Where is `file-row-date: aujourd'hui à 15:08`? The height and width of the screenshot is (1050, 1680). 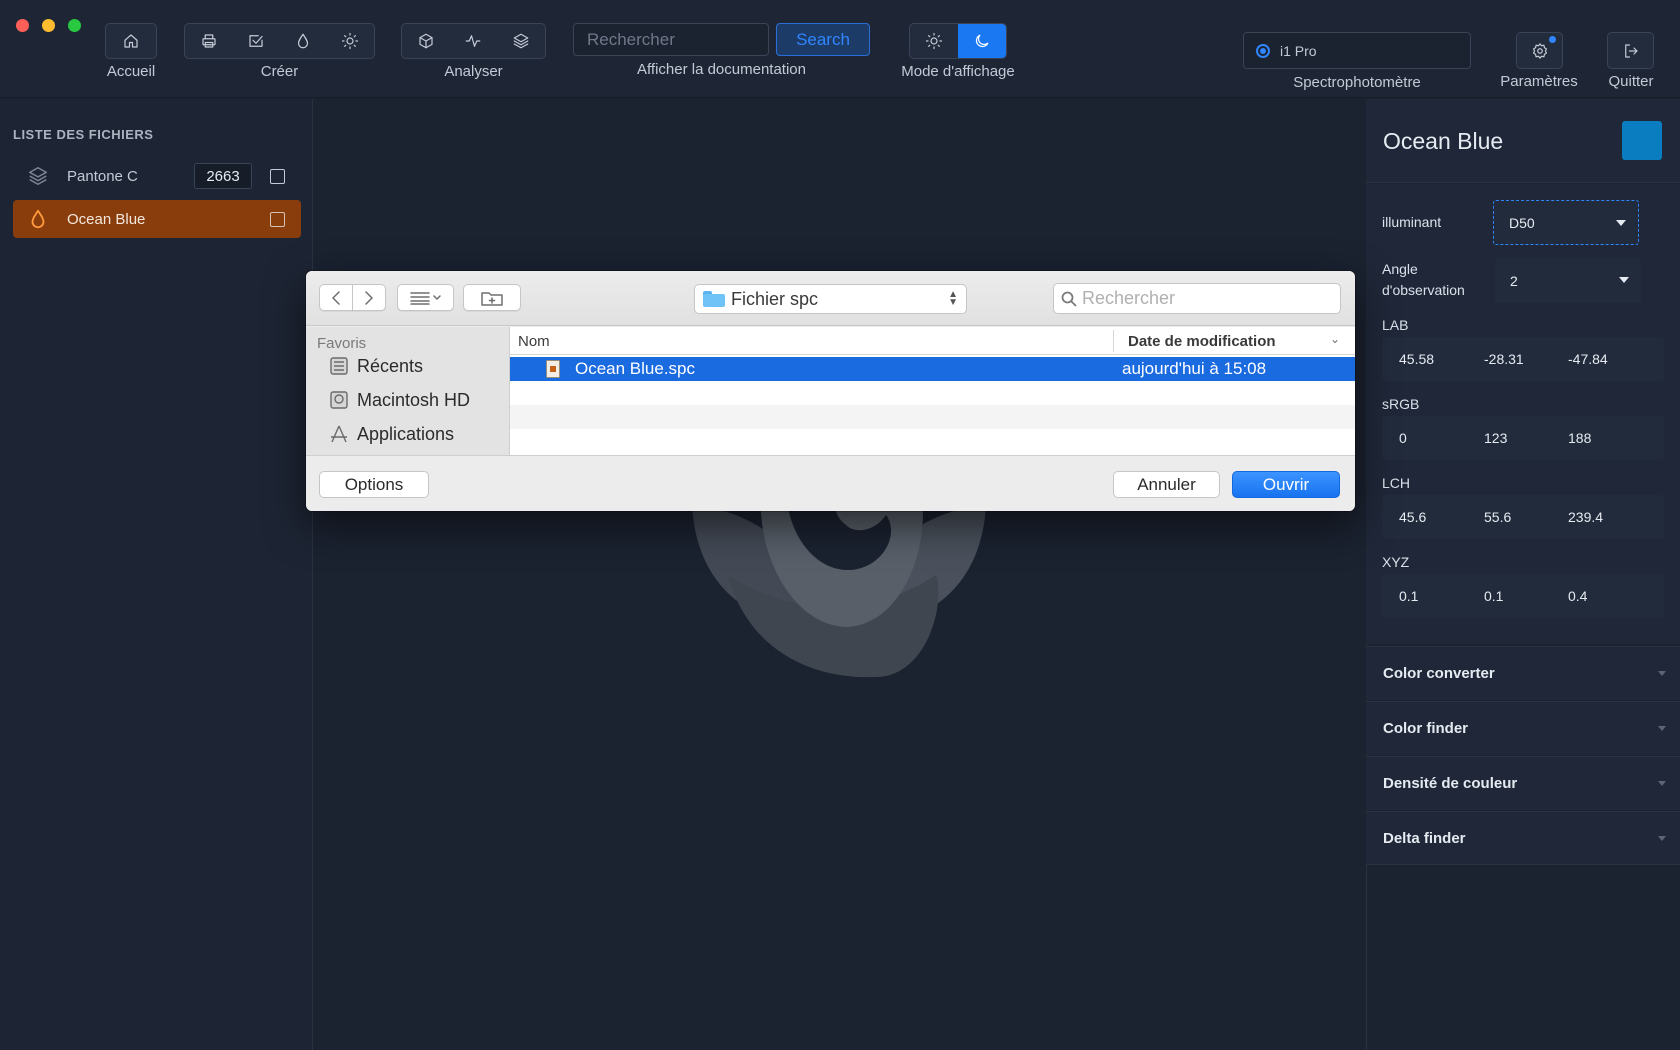 file-row-date: aujourd'hui à 15:08 is located at coordinates (1194, 368).